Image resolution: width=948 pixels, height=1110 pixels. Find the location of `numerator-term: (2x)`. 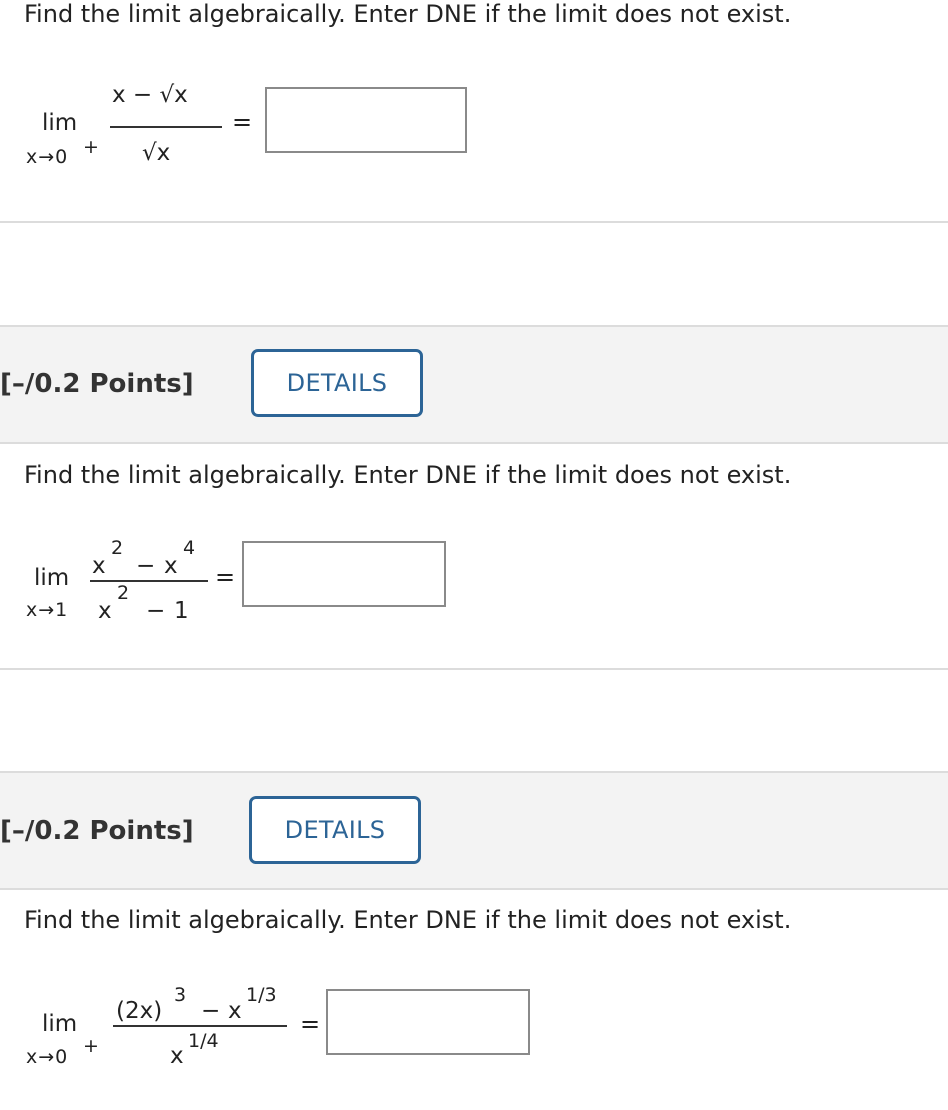

numerator-term: (2x) is located at coordinates (139, 1011).